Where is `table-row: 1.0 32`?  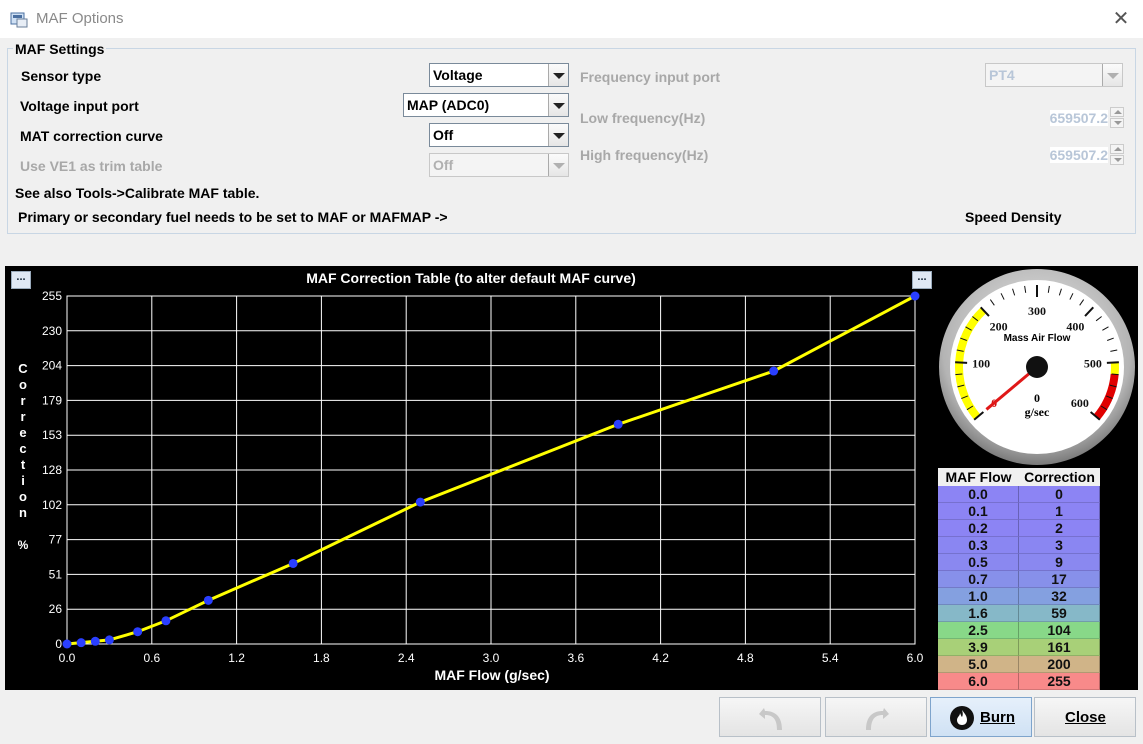
table-row: 1.0 32 is located at coordinates (1019, 596).